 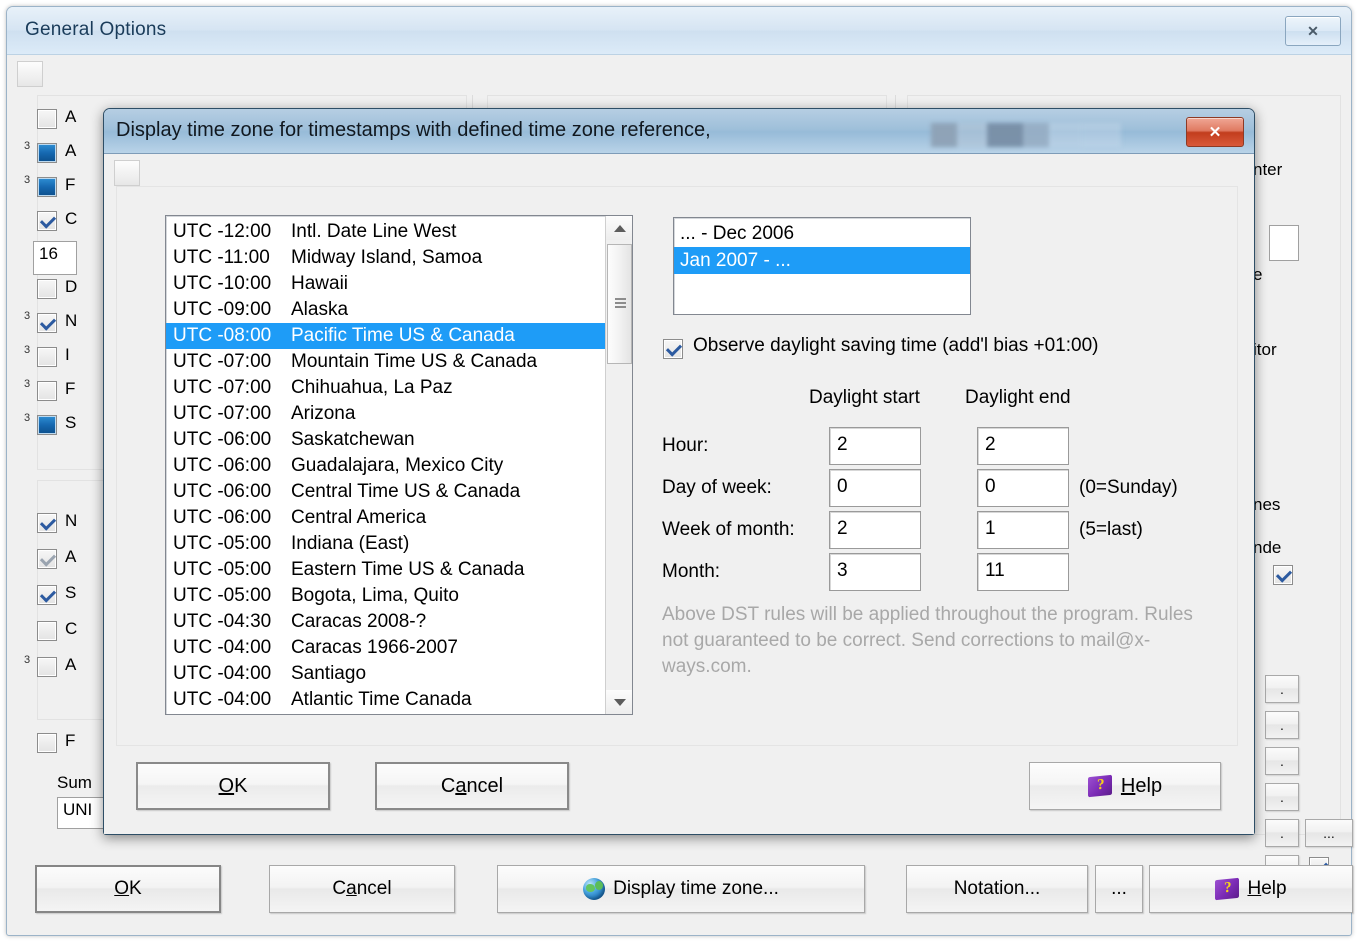 I want to click on help-button: ? Help, so click(x=1251, y=889).